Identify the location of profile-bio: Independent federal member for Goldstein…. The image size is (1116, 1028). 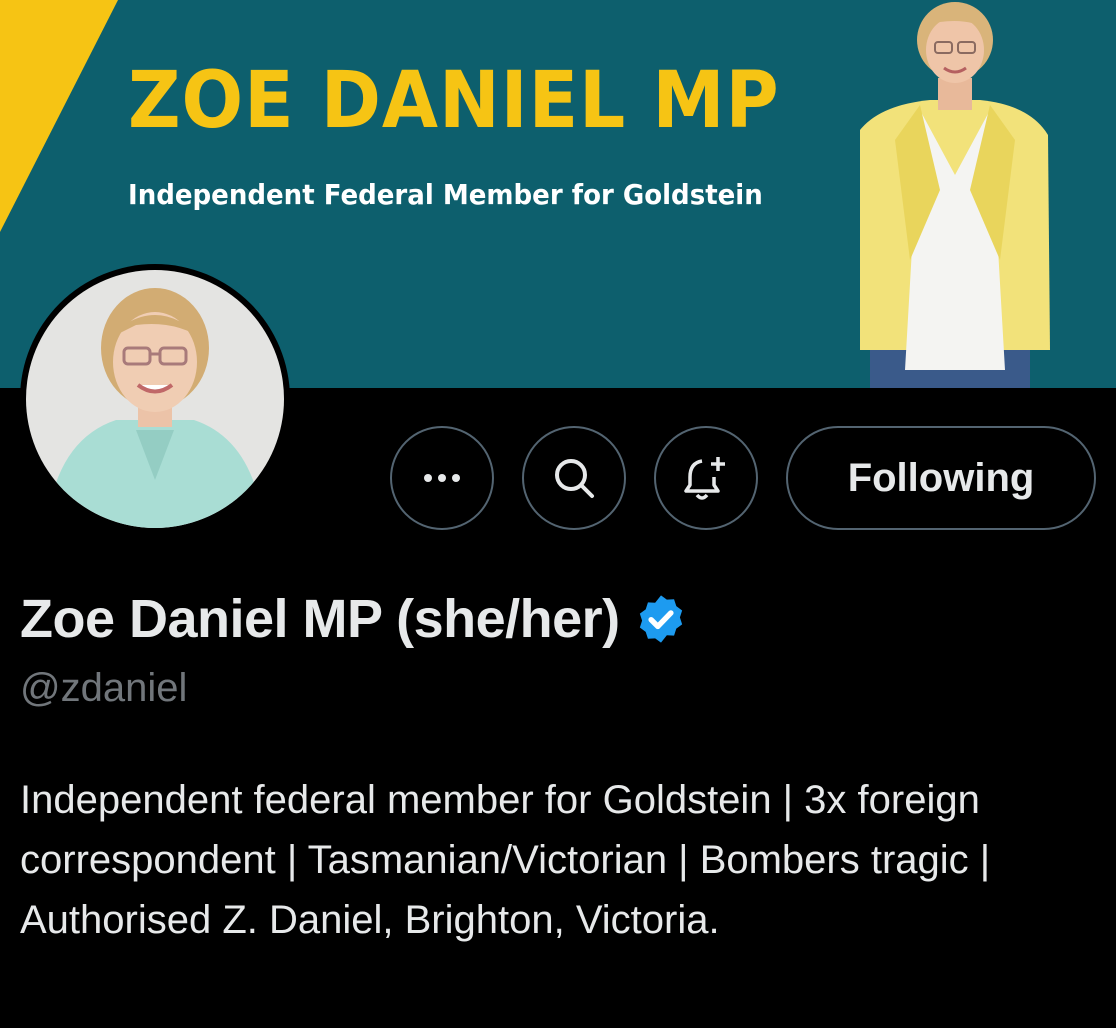
(505, 860).